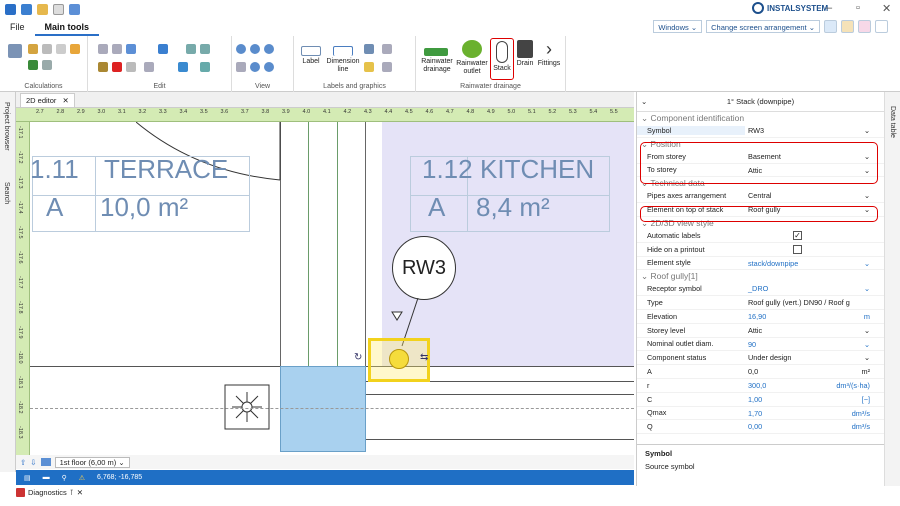 Image resolution: width=900 pixels, height=506 pixels. What do you see at coordinates (760, 276) in the screenshot?
I see `section-roof-gully: ⌄ Roof gully[1]` at bounding box center [760, 276].